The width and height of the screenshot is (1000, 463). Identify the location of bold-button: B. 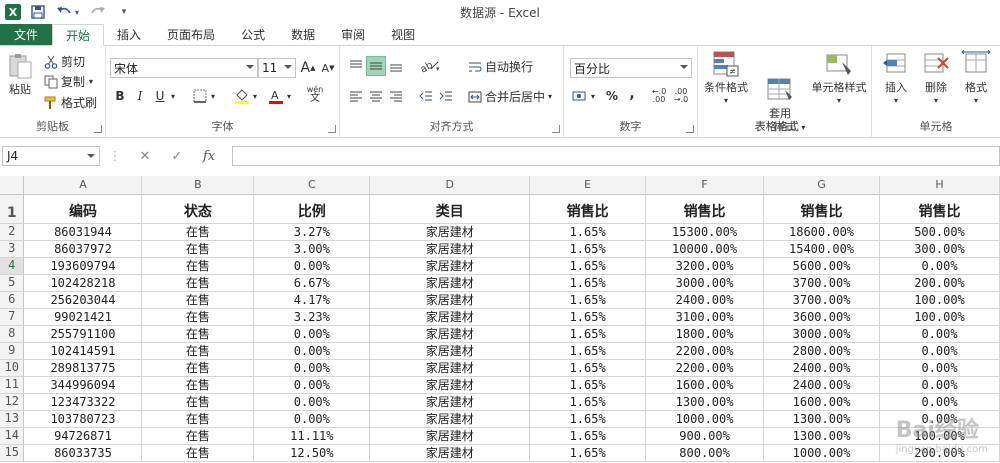
(120, 96).